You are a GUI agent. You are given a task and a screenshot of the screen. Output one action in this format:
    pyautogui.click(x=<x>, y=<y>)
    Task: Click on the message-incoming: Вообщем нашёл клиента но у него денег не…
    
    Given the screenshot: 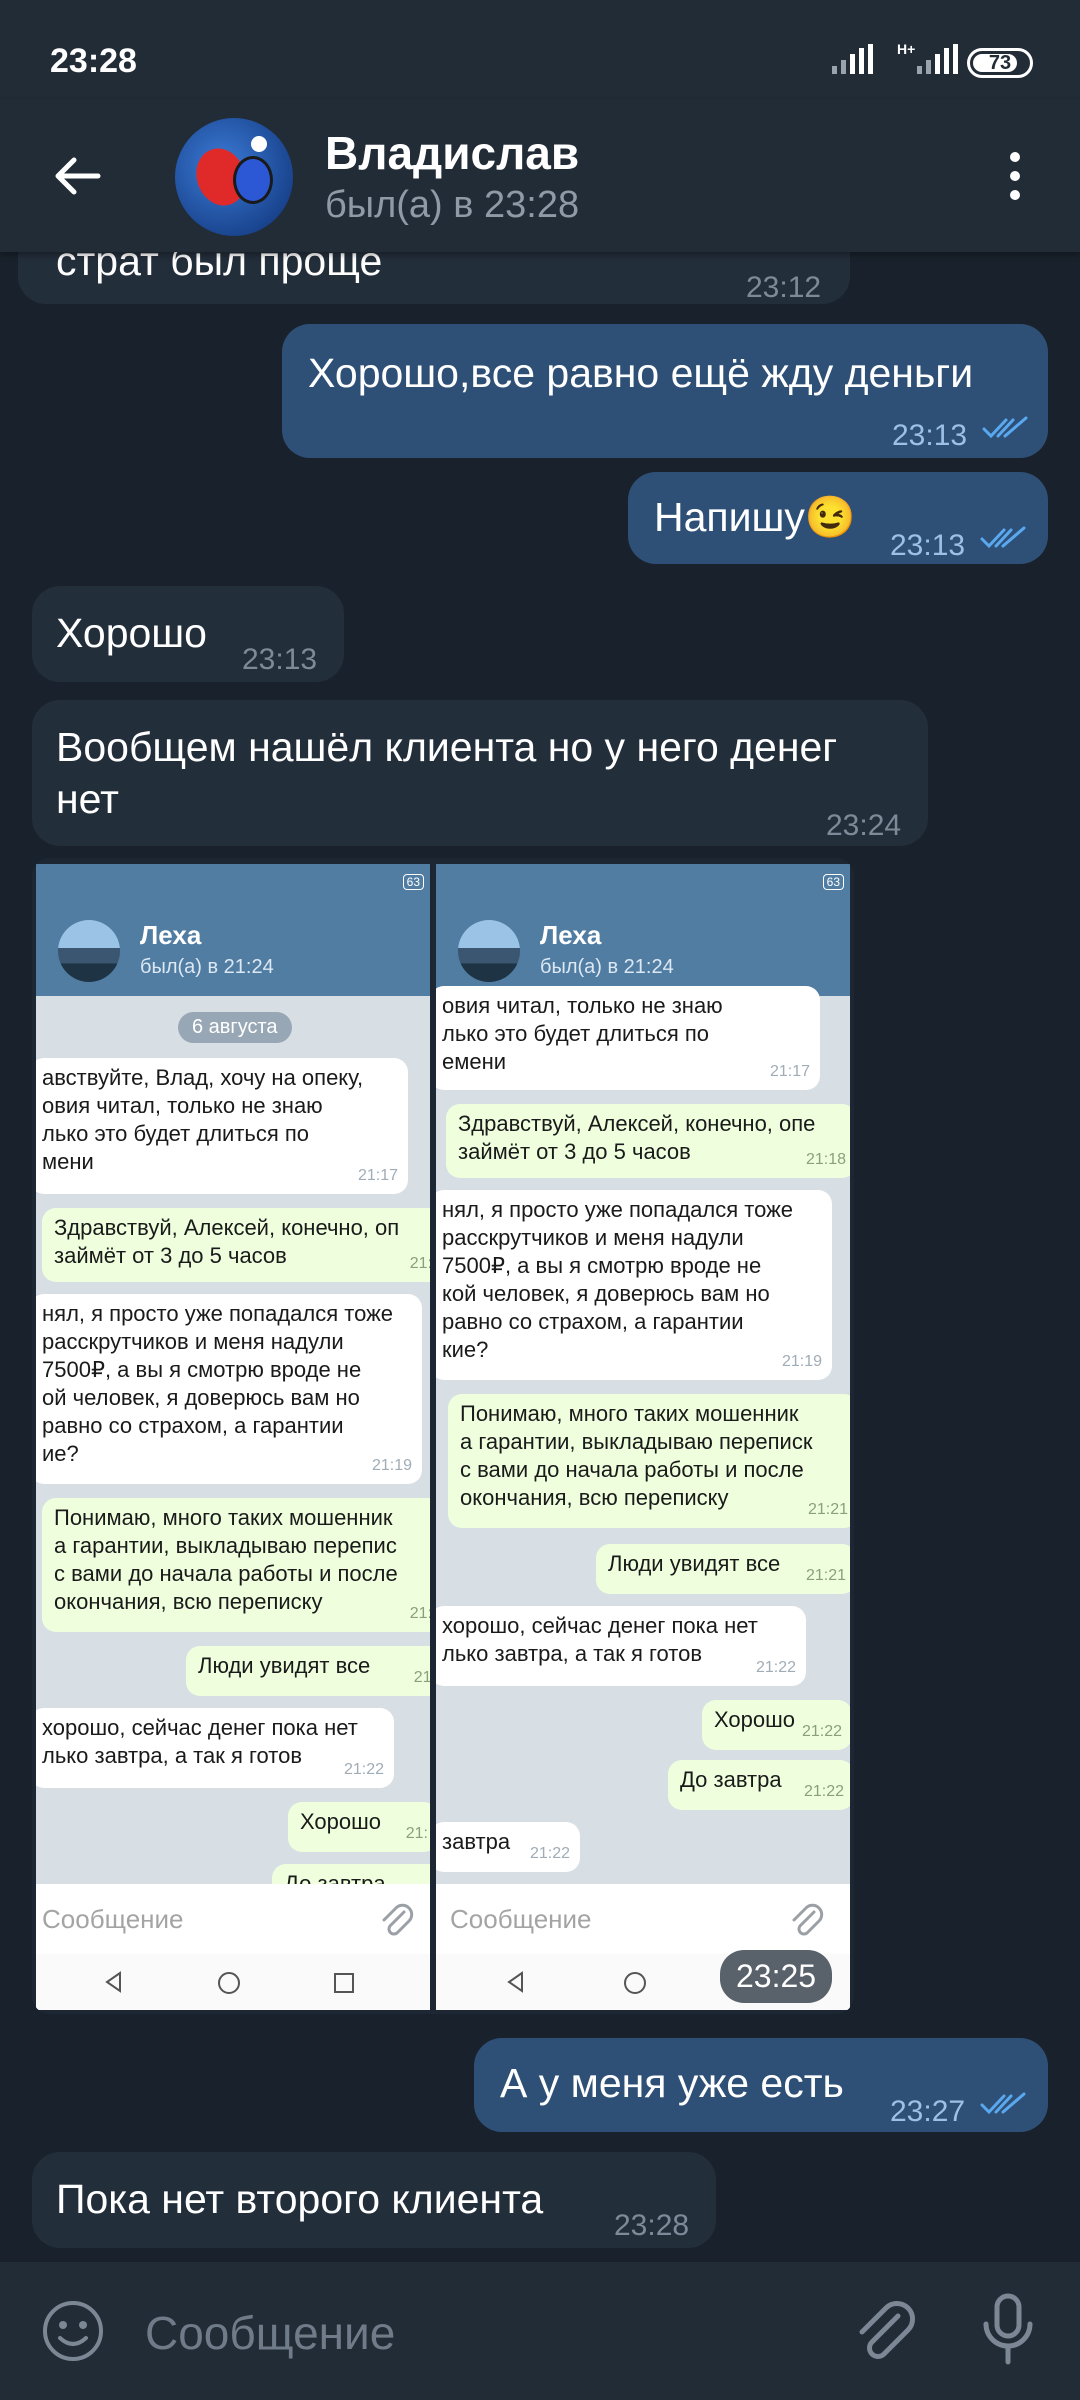 What is the action you would take?
    pyautogui.click(x=480, y=773)
    